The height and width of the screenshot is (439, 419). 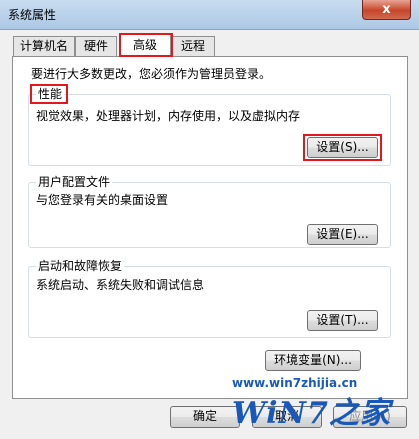 I want to click on tab-hardware: 硬件, so click(x=96, y=46).